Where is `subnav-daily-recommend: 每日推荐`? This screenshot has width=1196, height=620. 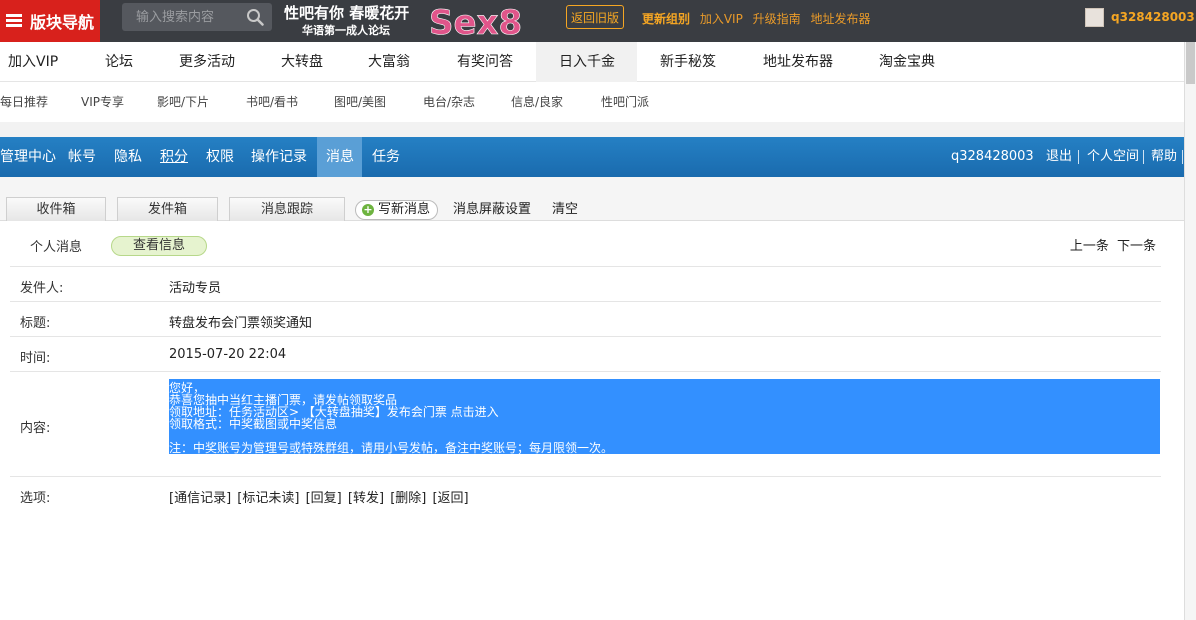
subnav-daily-recommend: 每日推荐 is located at coordinates (24, 102).